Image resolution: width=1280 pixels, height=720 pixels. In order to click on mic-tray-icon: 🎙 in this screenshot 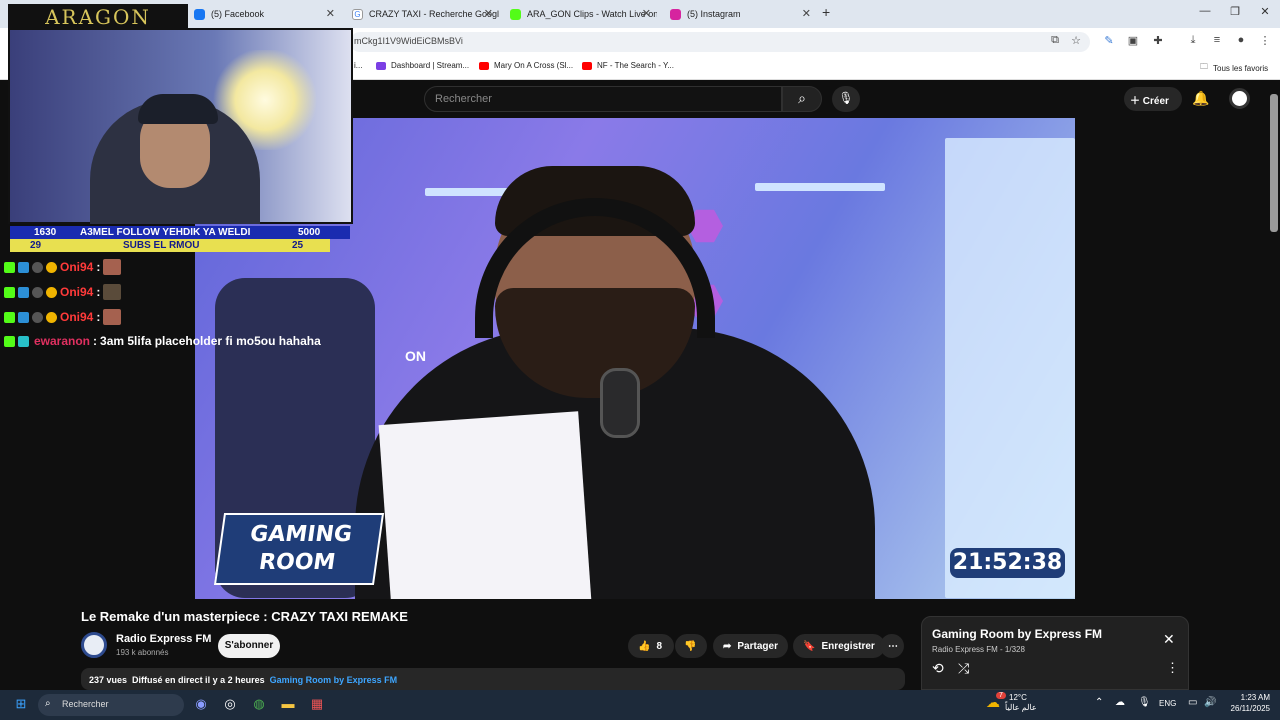, I will do `click(1144, 702)`.